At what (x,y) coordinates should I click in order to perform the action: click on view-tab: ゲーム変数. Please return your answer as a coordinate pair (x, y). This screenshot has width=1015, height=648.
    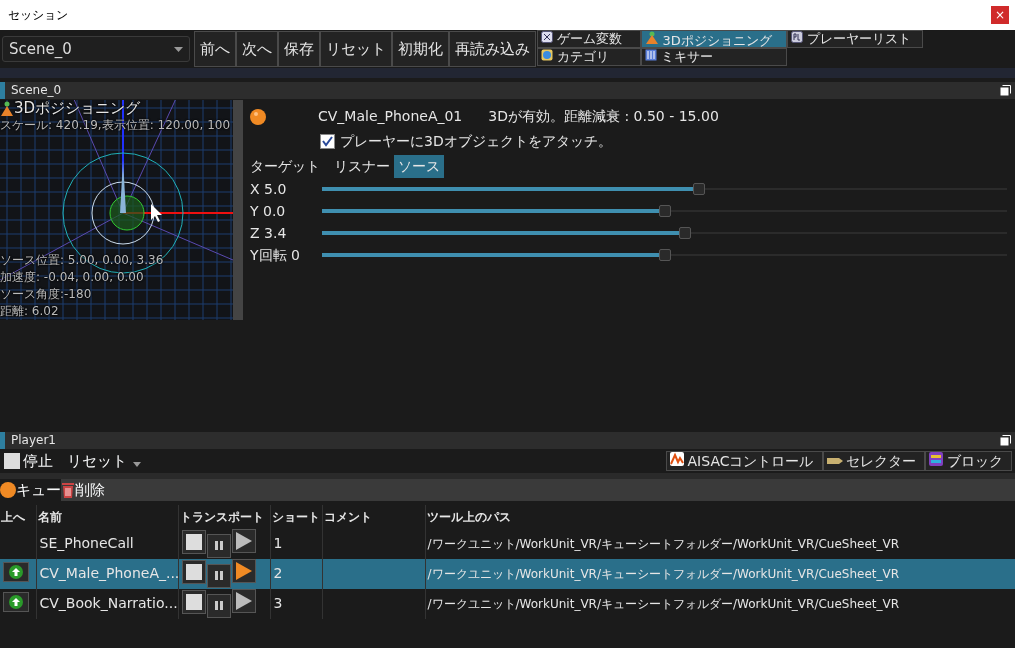
    Looking at the image, I should click on (589, 39).